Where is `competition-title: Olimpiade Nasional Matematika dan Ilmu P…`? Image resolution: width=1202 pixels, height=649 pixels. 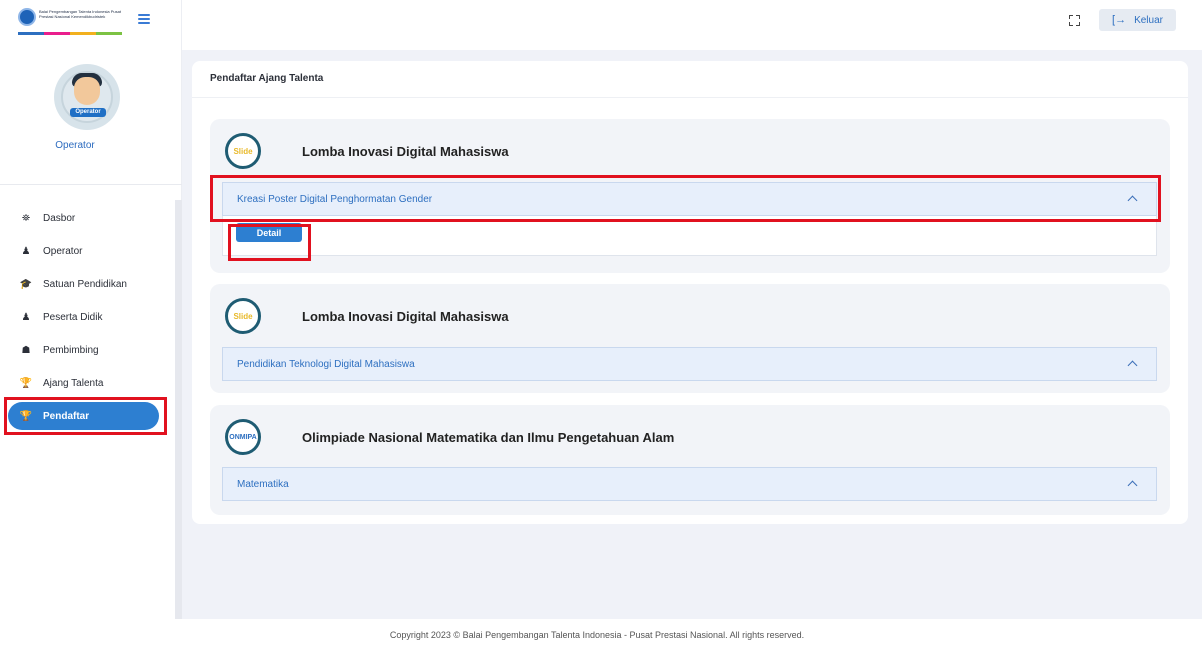 competition-title: Olimpiade Nasional Matematika dan Ilmu P… is located at coordinates (488, 437).